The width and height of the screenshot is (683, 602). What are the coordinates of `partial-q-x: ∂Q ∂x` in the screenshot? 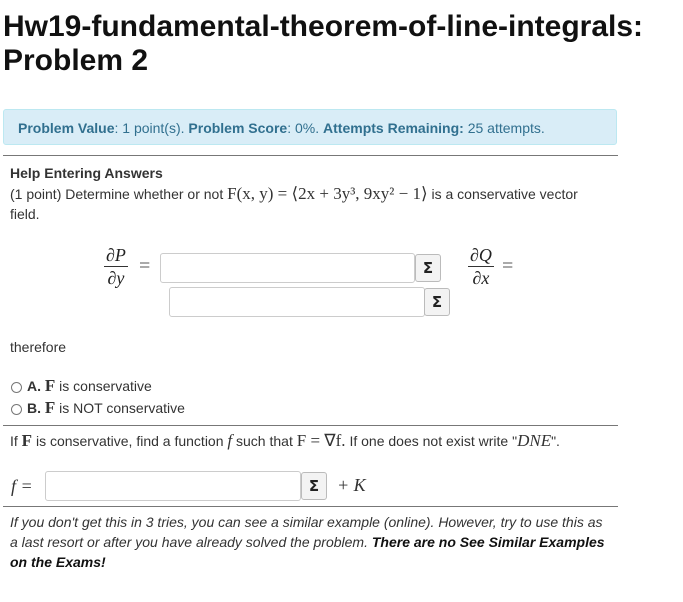 It's located at (481, 266).